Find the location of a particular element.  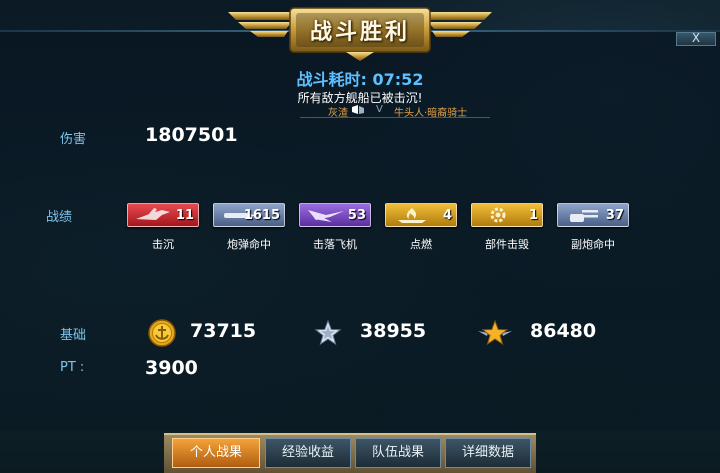

pt-value: 3900 is located at coordinates (171, 368).